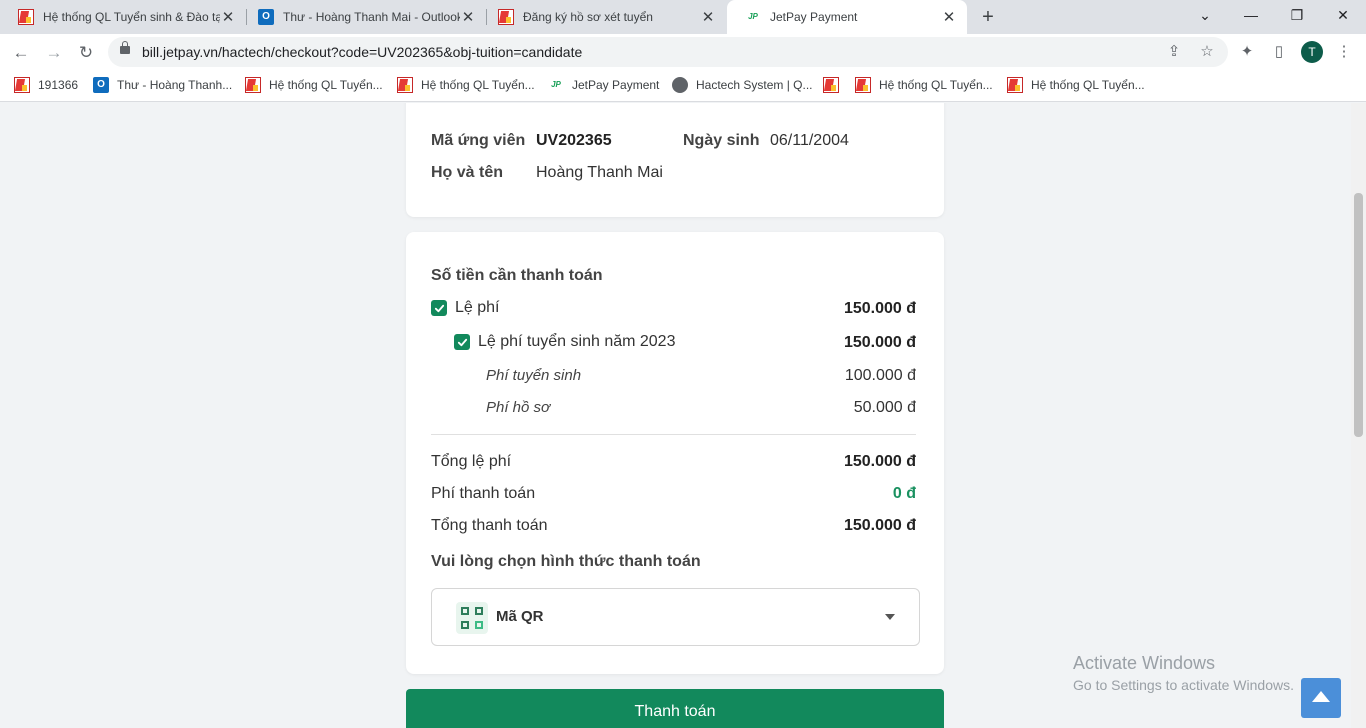 This screenshot has width=1366, height=728. Describe the element at coordinates (1251, 15) in the screenshot. I see `minimize-icon: —` at that location.